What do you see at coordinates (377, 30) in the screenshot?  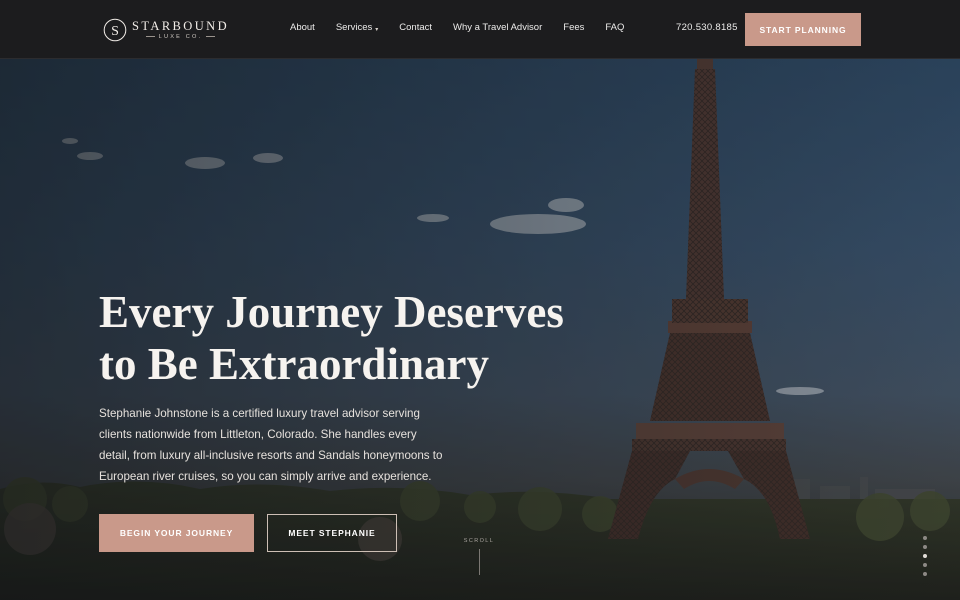 I see `chevron-down-icon: ▾` at bounding box center [377, 30].